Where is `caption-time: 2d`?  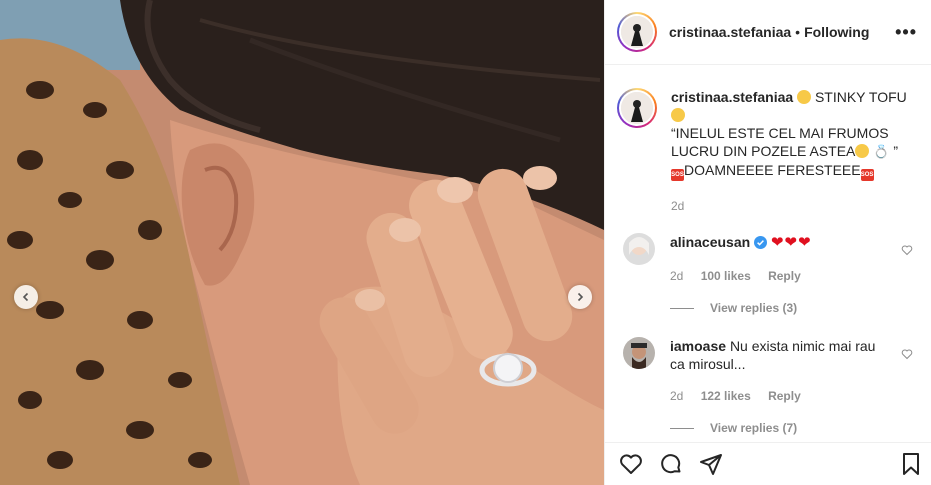
caption-time: 2d is located at coordinates (678, 206).